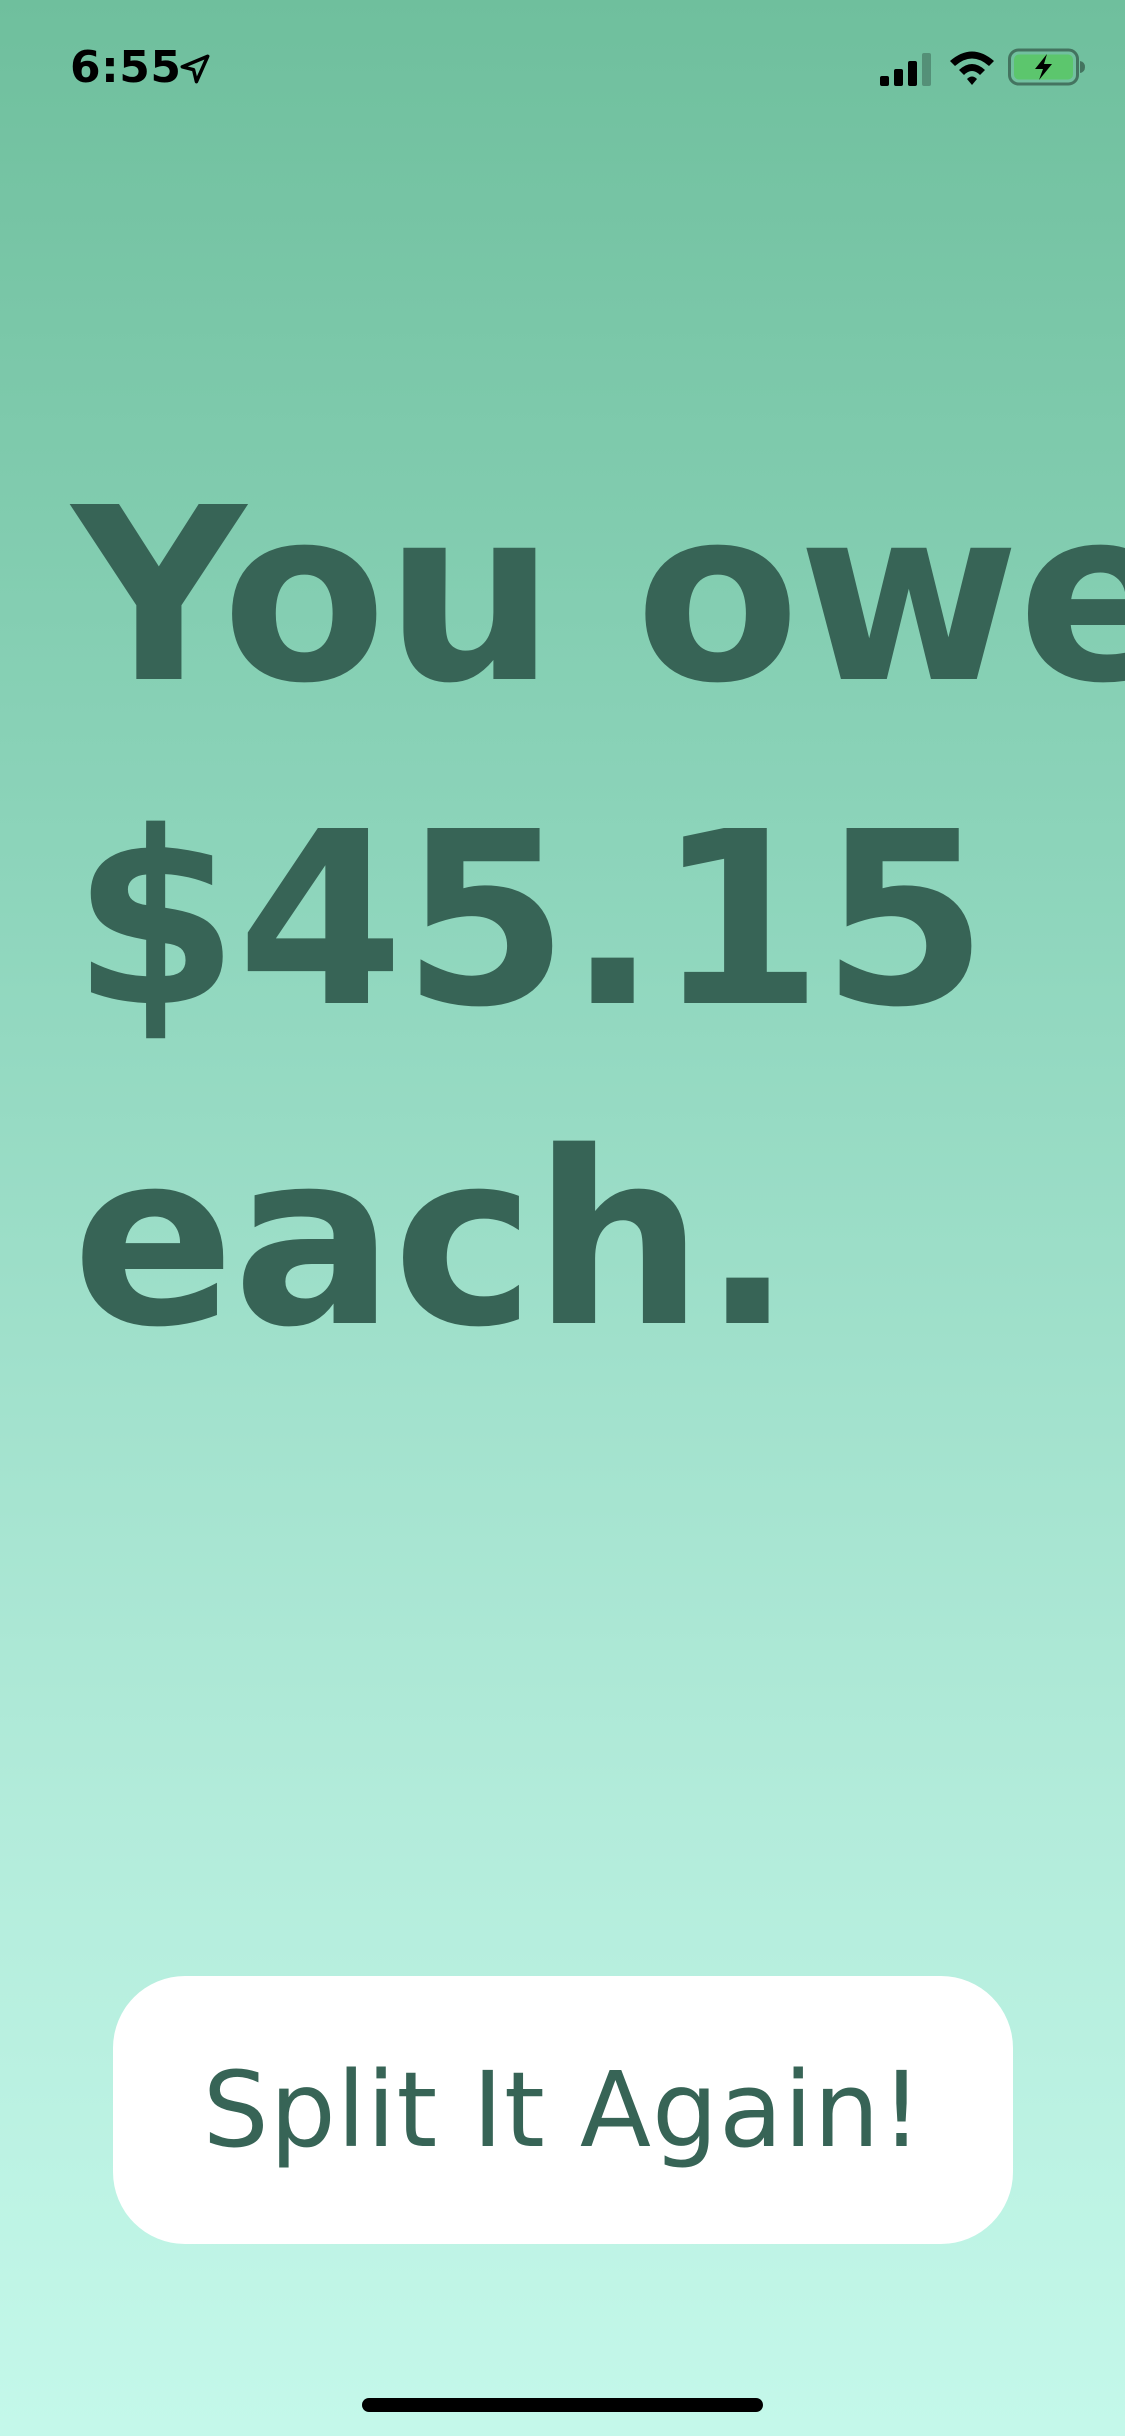  What do you see at coordinates (598, 596) in the screenshot?
I see `owe-heading: You owe` at bounding box center [598, 596].